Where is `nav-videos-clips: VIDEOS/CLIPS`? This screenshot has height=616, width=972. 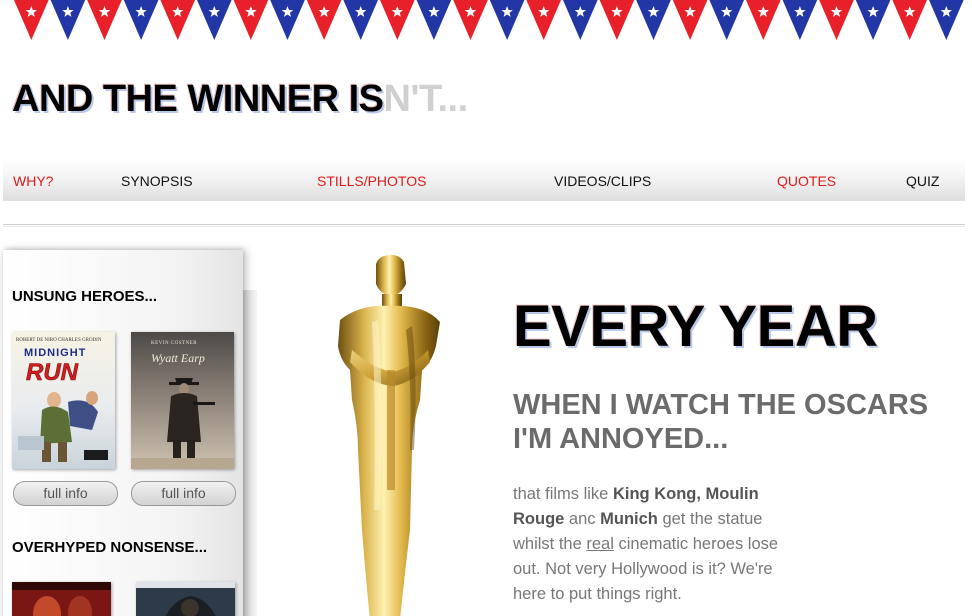
nav-videos-clips: VIDEOS/CLIPS is located at coordinates (602, 181).